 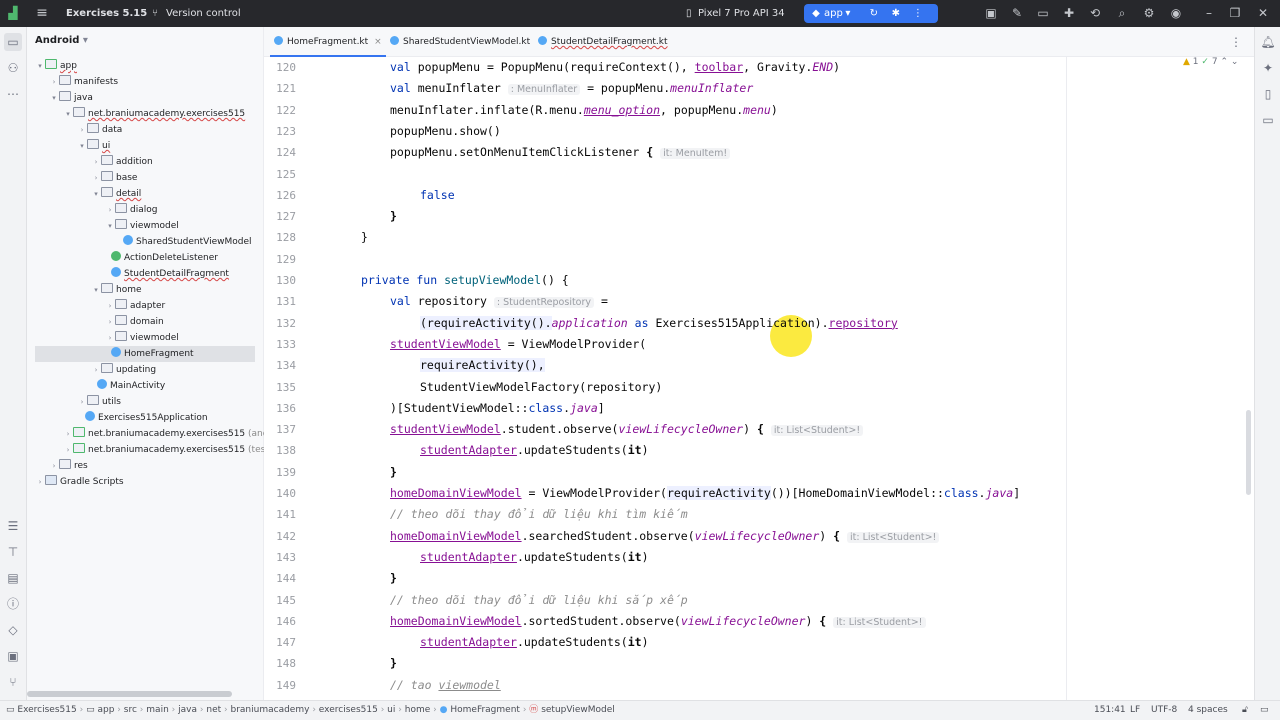 What do you see at coordinates (13, 682) in the screenshot?
I see `git-icon: ⑂` at bounding box center [13, 682].